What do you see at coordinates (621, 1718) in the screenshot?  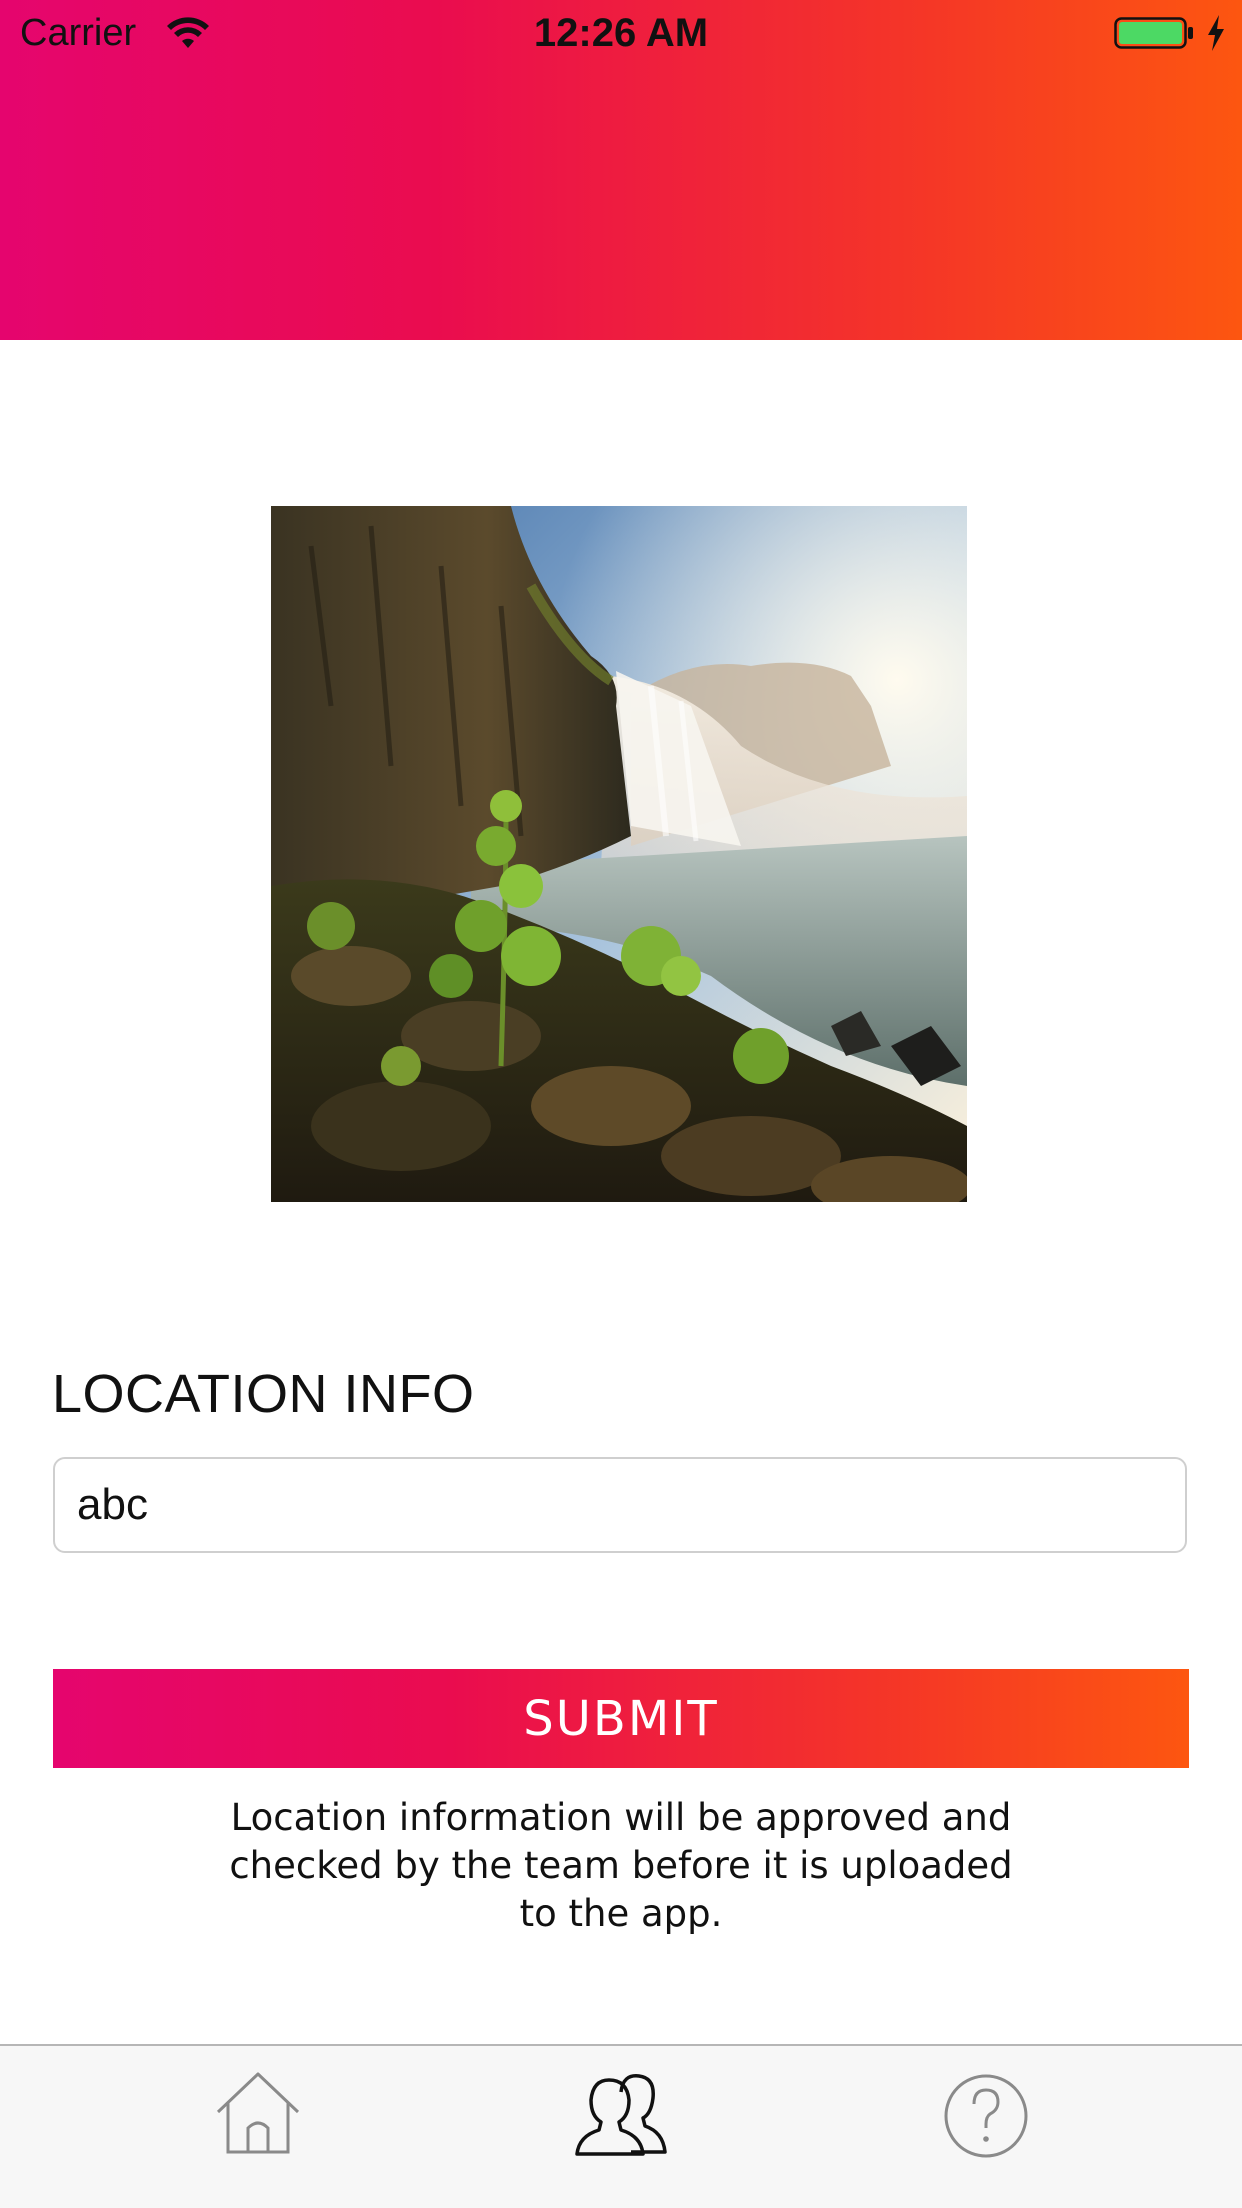 I see `submit-button: SUBMIT` at bounding box center [621, 1718].